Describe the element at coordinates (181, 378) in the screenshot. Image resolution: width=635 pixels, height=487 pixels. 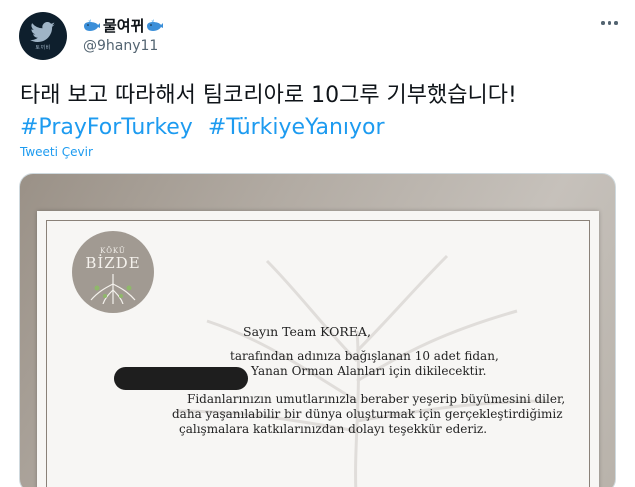
I see `redaction-block` at that location.